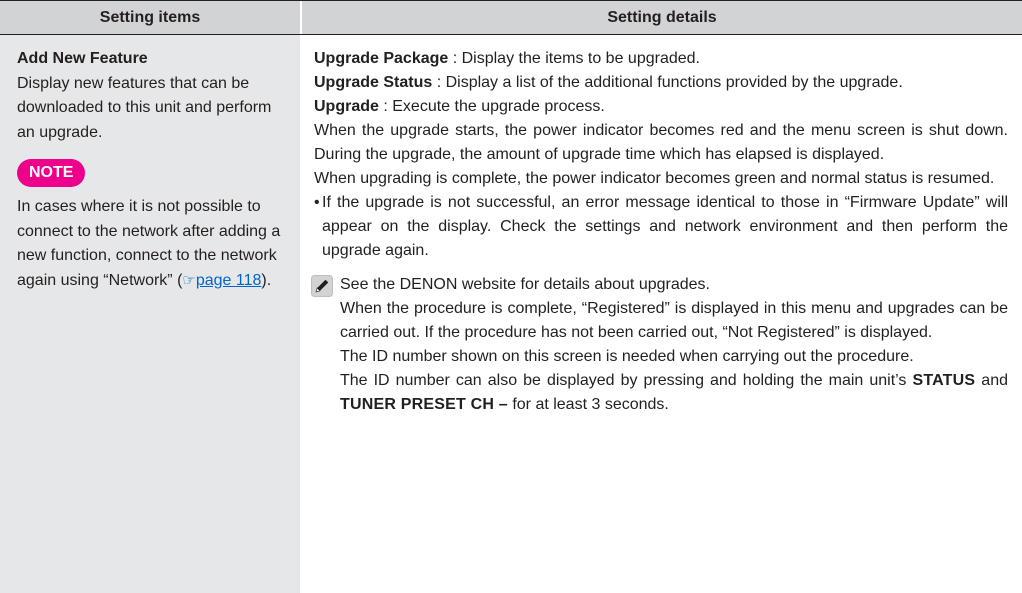  I want to click on header-setting-details: Setting details, so click(662, 17).